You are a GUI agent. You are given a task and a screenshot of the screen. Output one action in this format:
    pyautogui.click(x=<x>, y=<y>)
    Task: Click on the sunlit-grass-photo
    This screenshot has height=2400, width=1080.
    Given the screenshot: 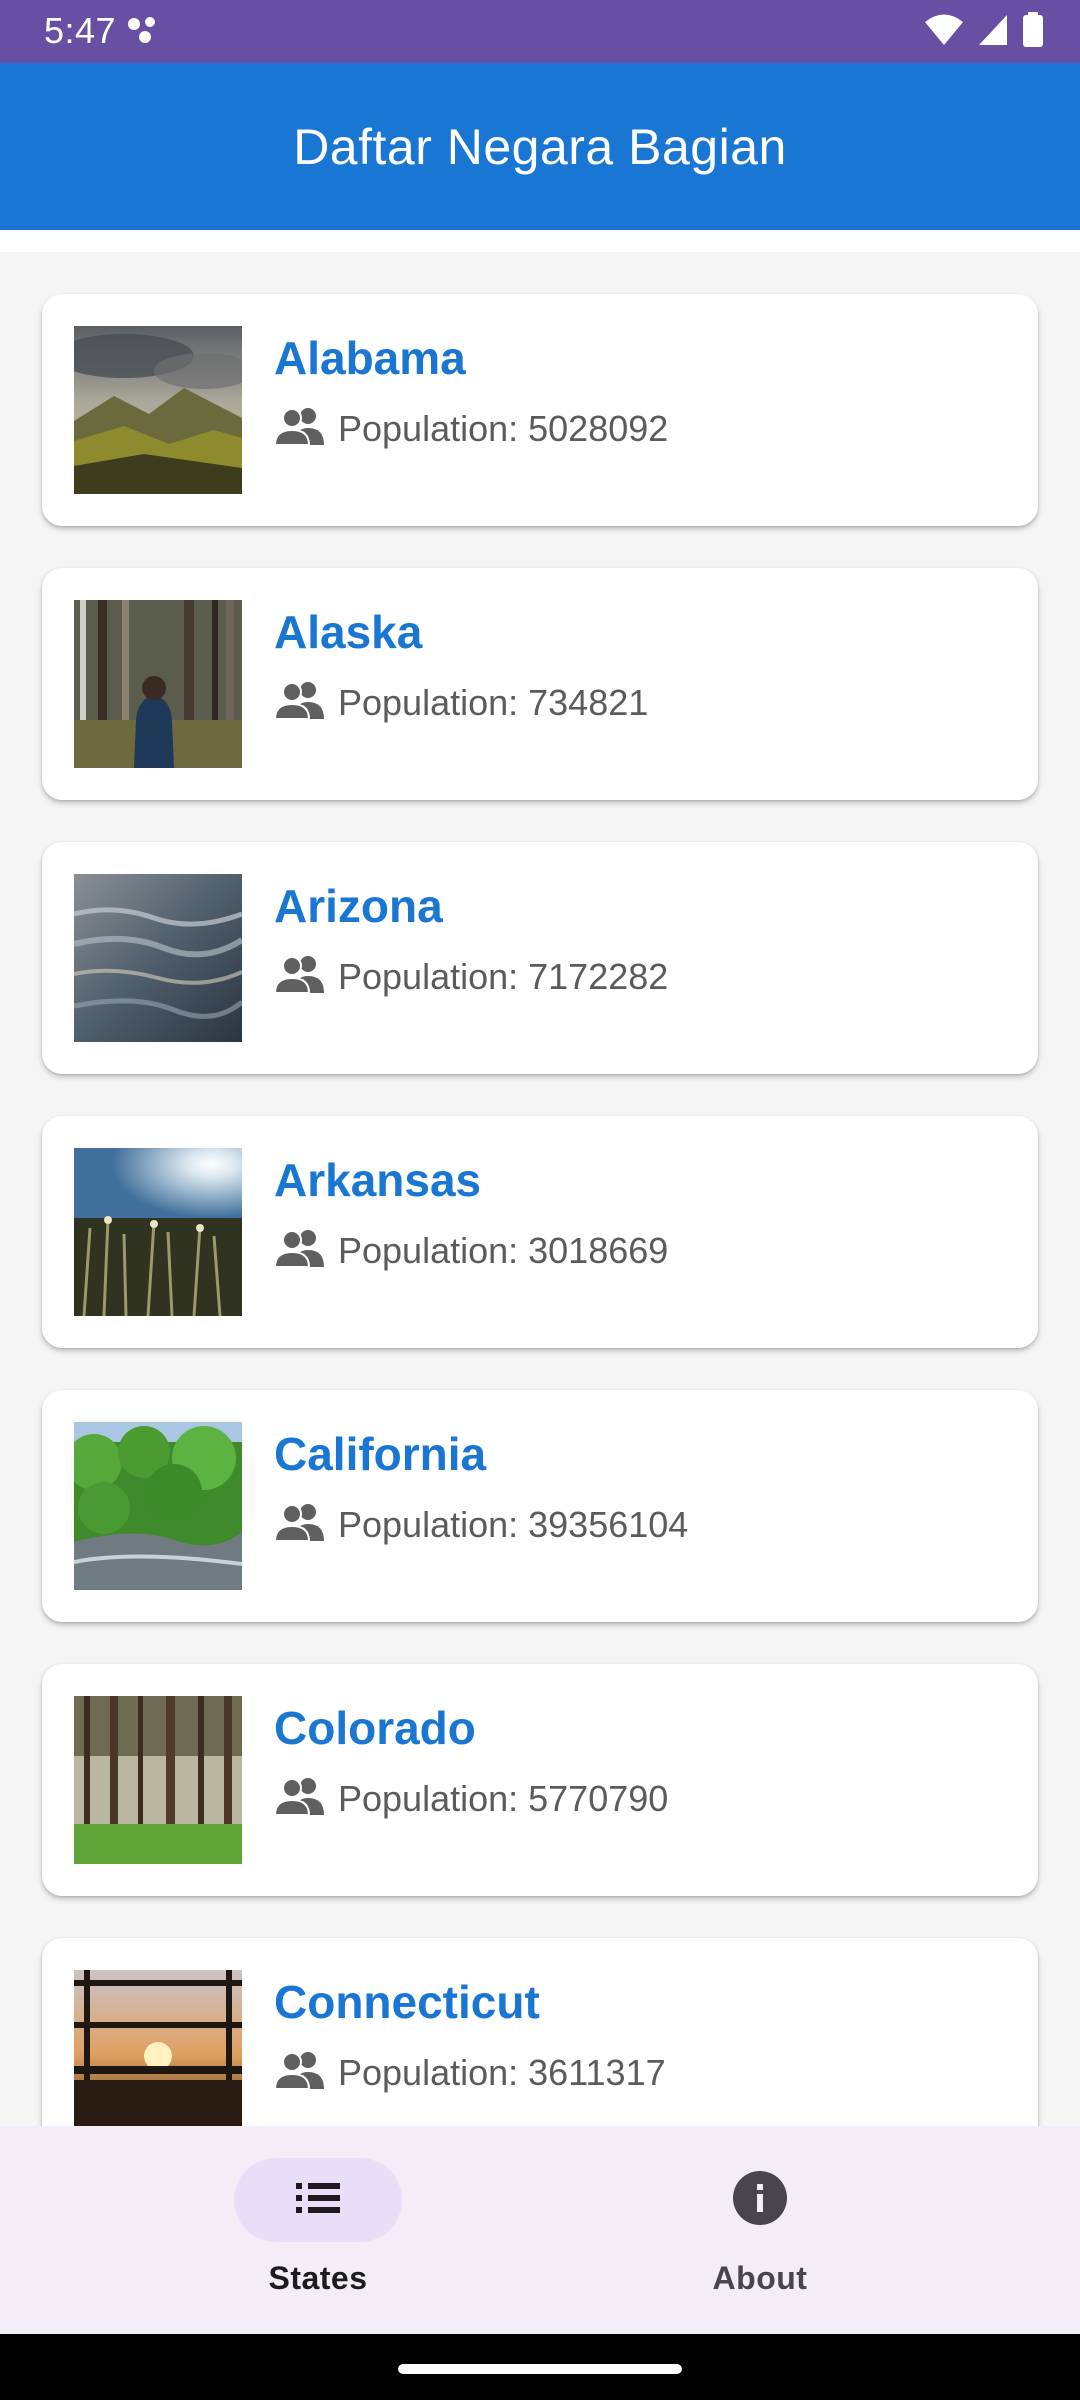 What is the action you would take?
    pyautogui.click(x=158, y=1232)
    